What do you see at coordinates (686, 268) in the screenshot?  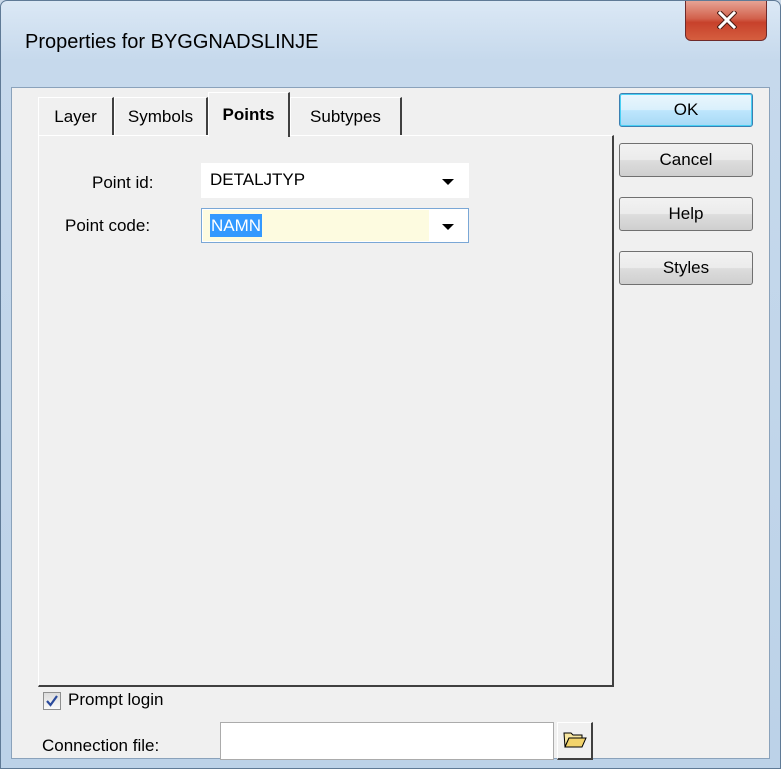 I see `styles-button: Styles` at bounding box center [686, 268].